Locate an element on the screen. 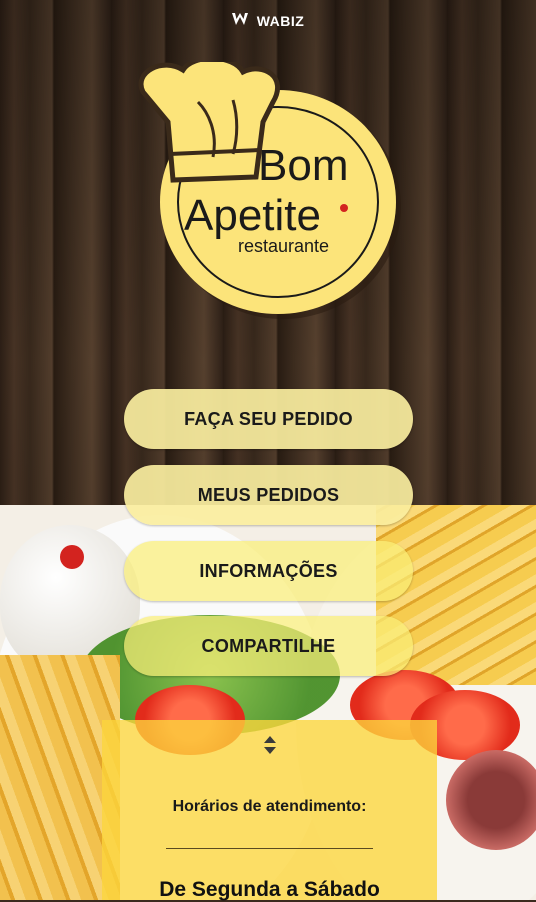  place-order-label: FAÇA SEU PEDIDO is located at coordinates (268, 418).